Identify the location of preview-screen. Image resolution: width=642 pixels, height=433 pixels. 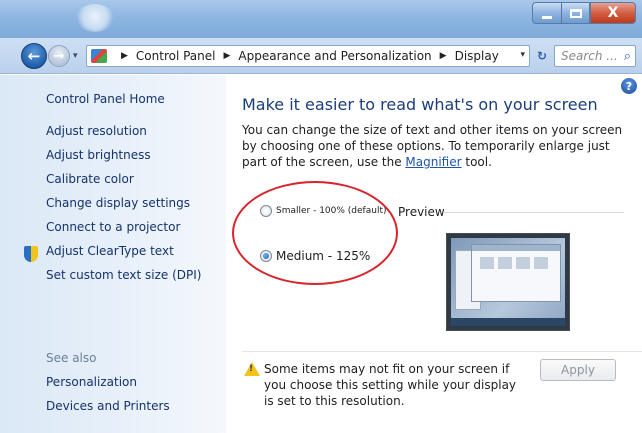
(508, 282).